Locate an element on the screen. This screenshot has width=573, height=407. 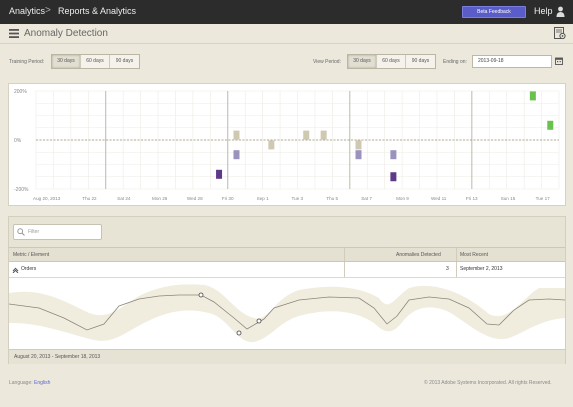
x-tick-label: Wed 11 is located at coordinates (439, 198).